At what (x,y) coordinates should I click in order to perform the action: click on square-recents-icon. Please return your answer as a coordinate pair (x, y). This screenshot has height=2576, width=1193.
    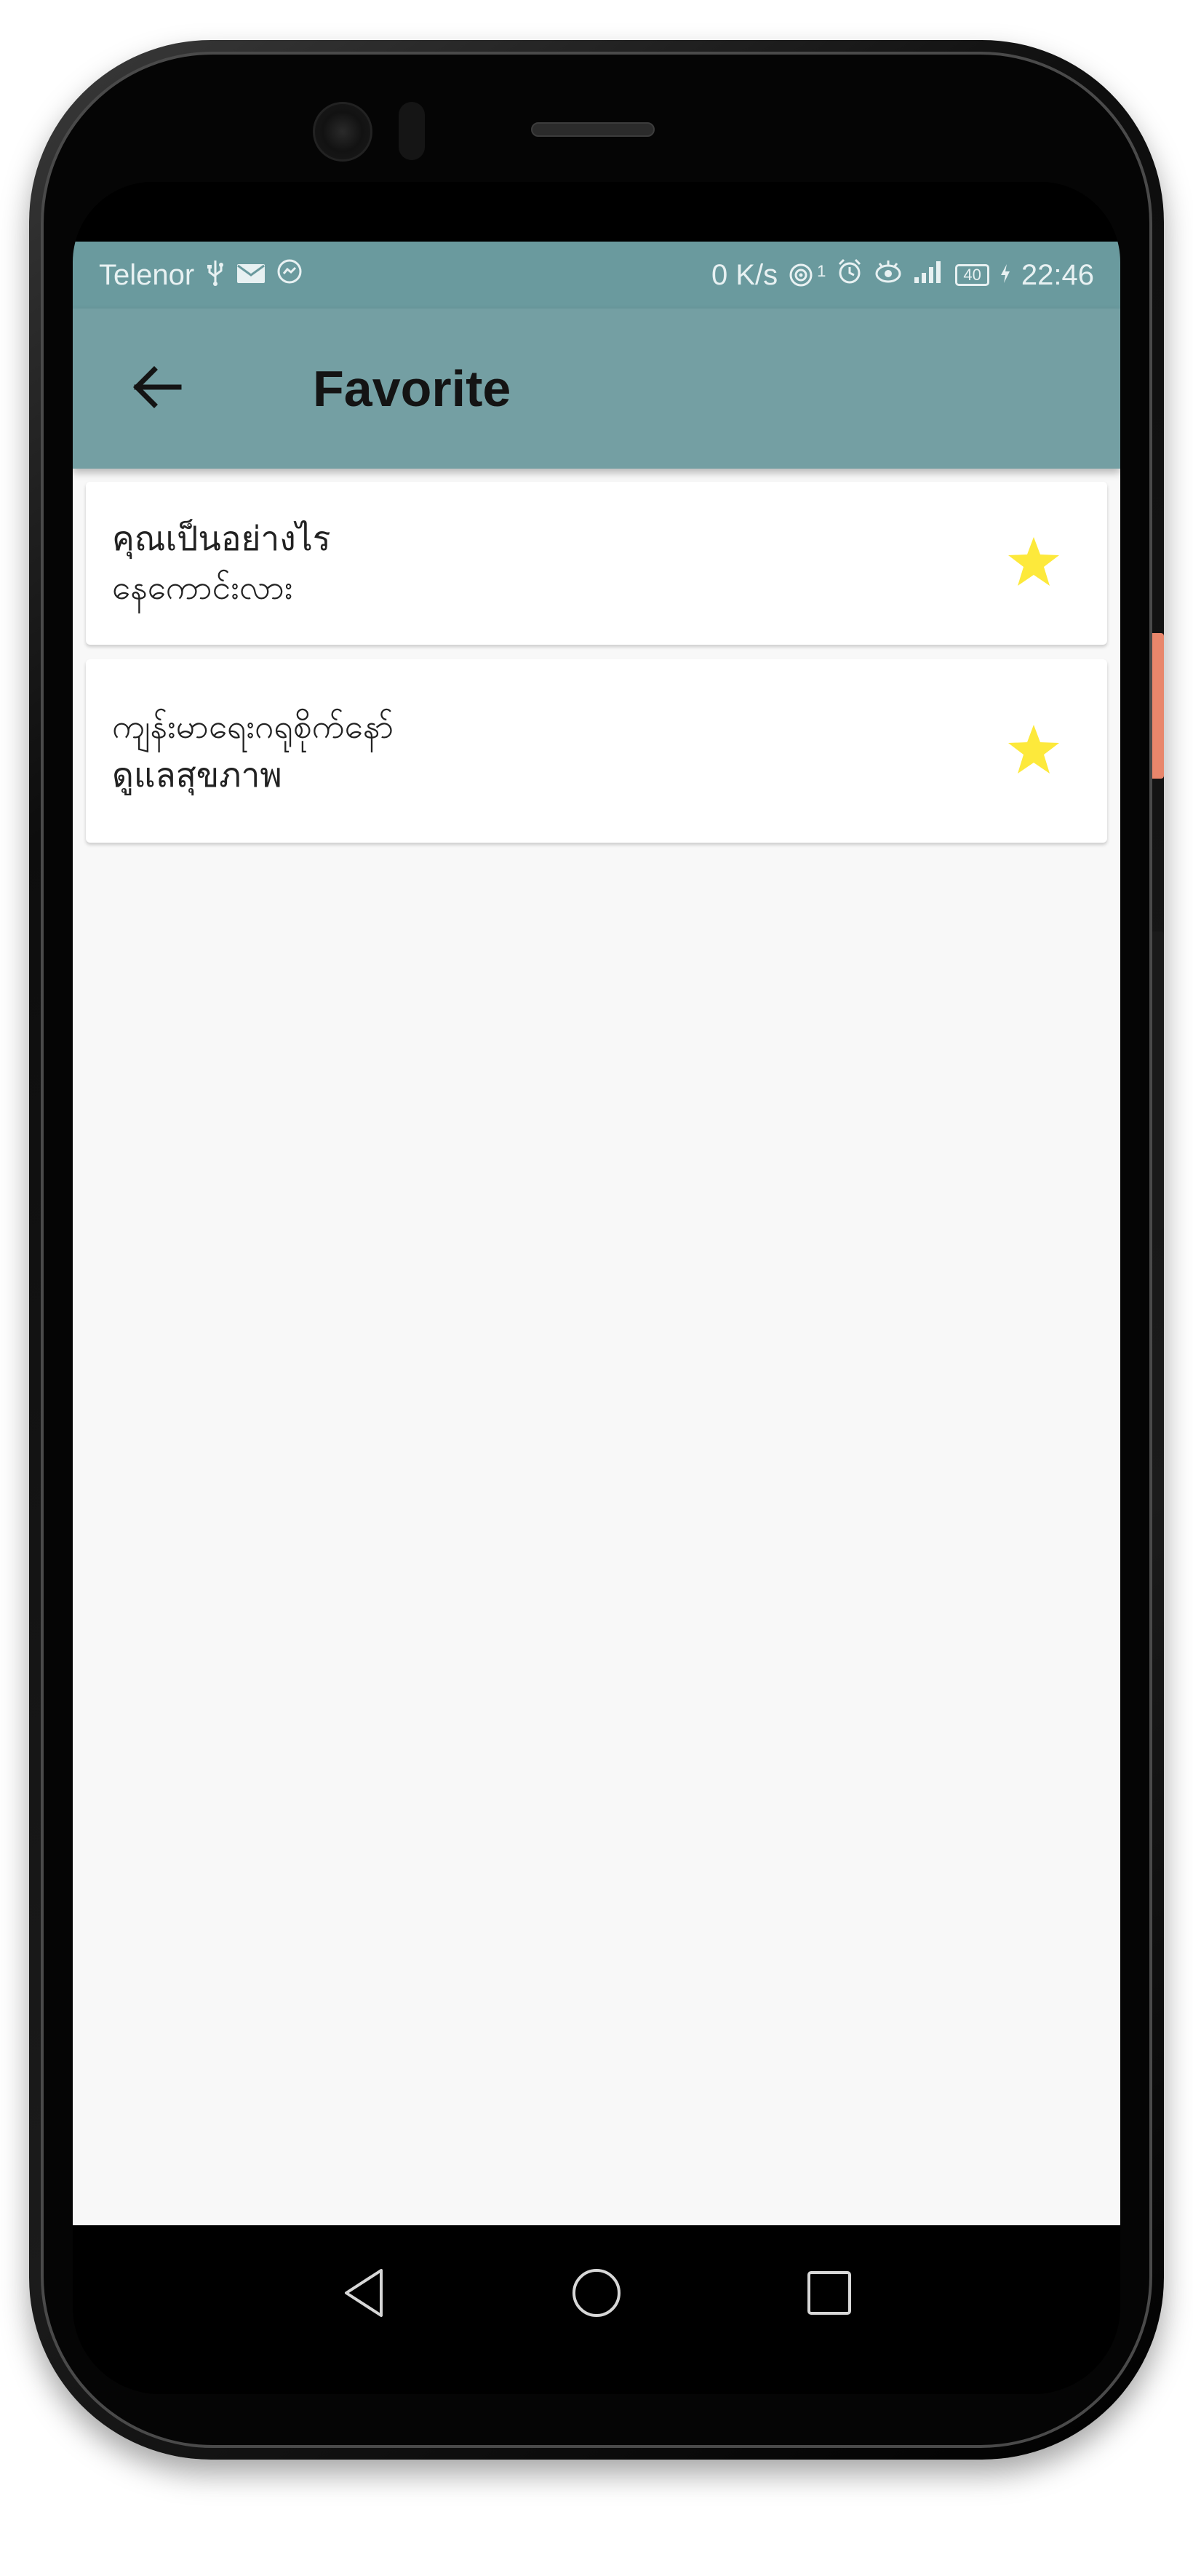
    Looking at the image, I should click on (829, 2295).